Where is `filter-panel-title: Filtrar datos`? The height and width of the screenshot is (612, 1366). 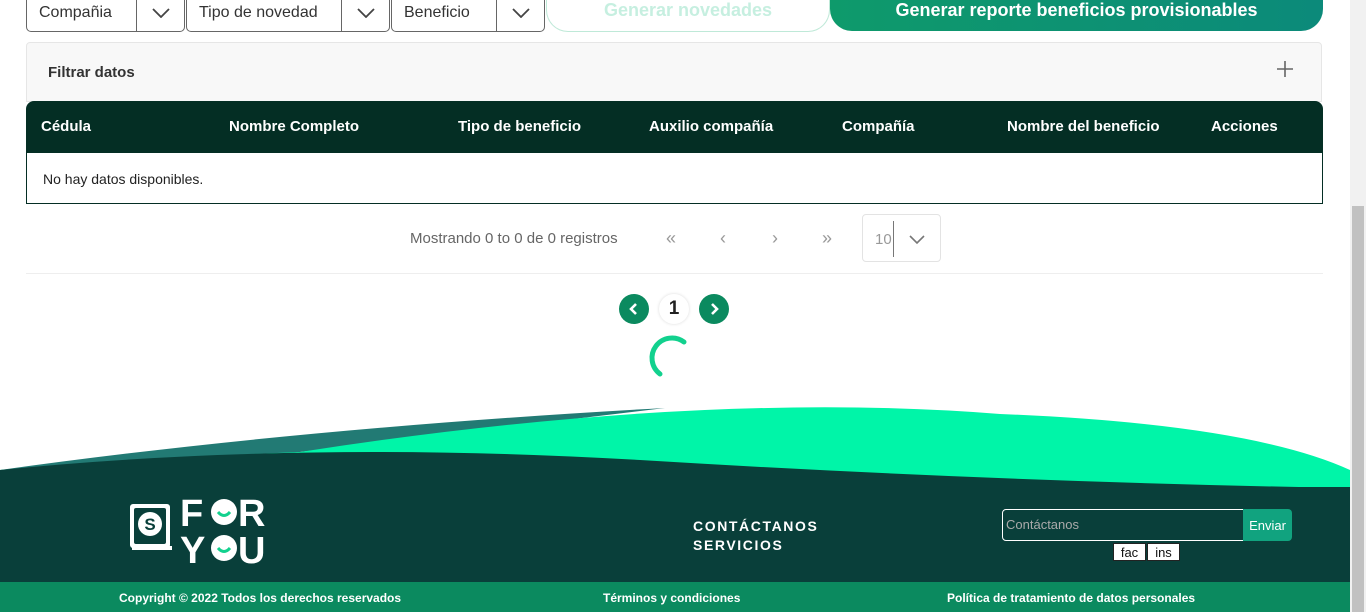 filter-panel-title: Filtrar datos is located at coordinates (91, 72).